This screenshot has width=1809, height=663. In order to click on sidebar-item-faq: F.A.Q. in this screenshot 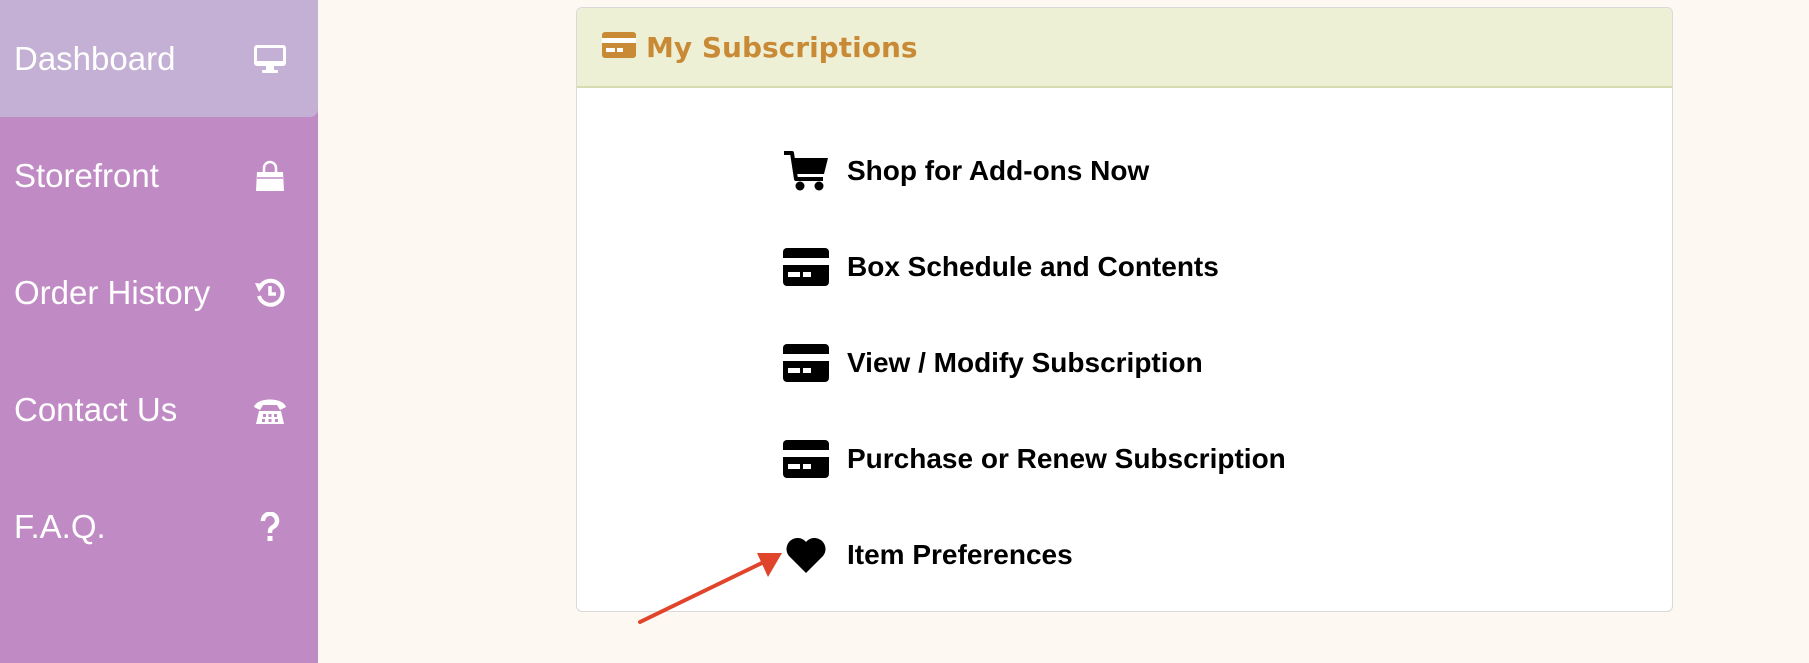, I will do `click(159, 526)`.